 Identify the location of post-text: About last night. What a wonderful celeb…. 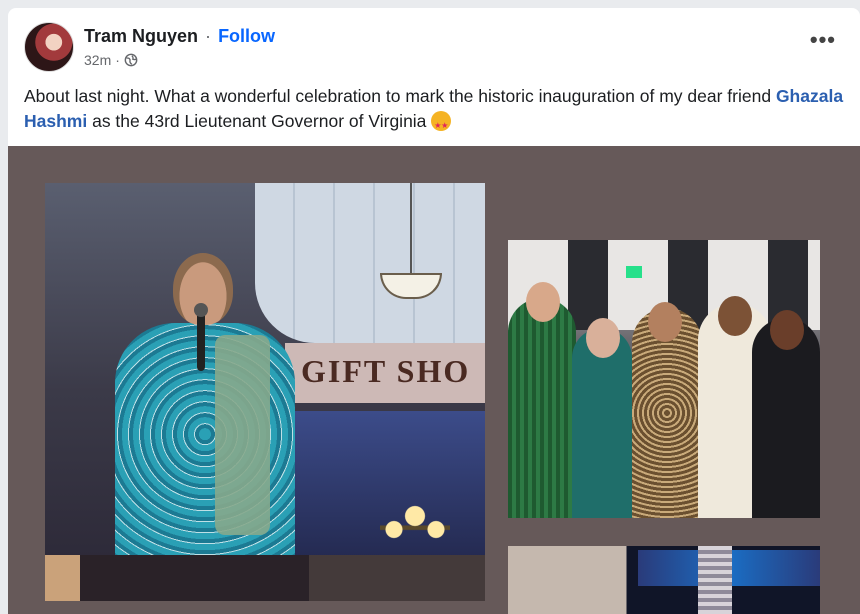
(434, 111).